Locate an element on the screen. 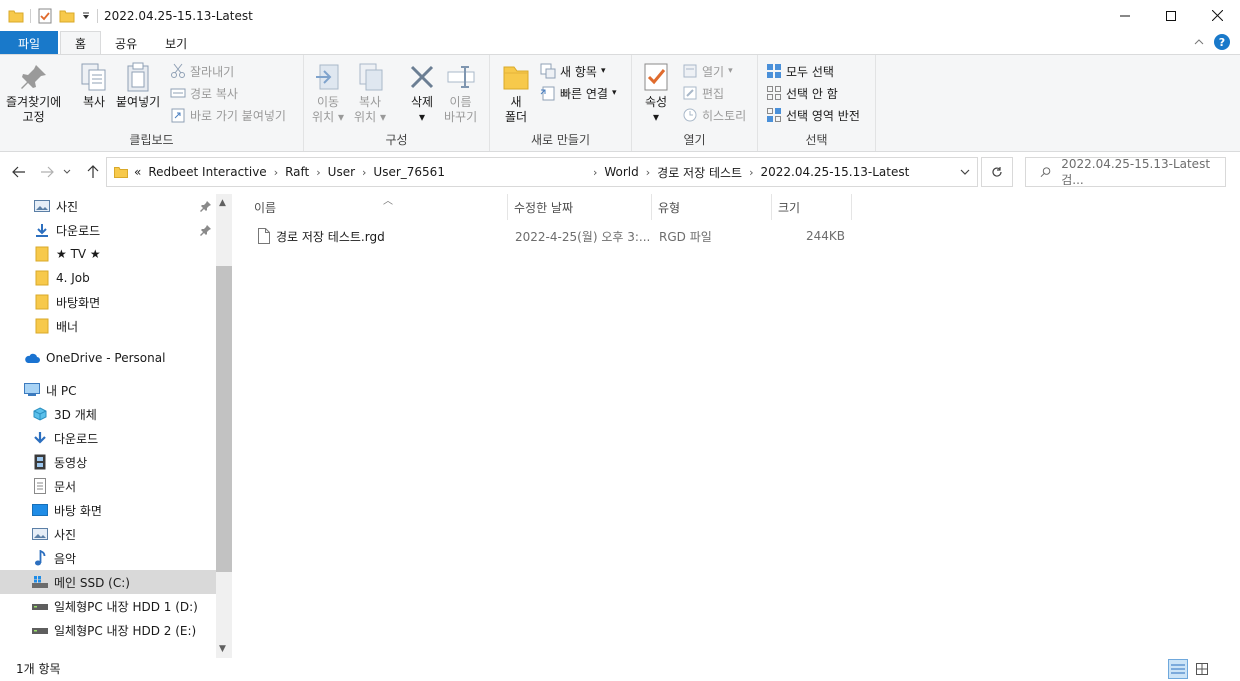 The width and height of the screenshot is (1240, 681). nav-scrollbar: ▲ ▼ is located at coordinates (224, 426).